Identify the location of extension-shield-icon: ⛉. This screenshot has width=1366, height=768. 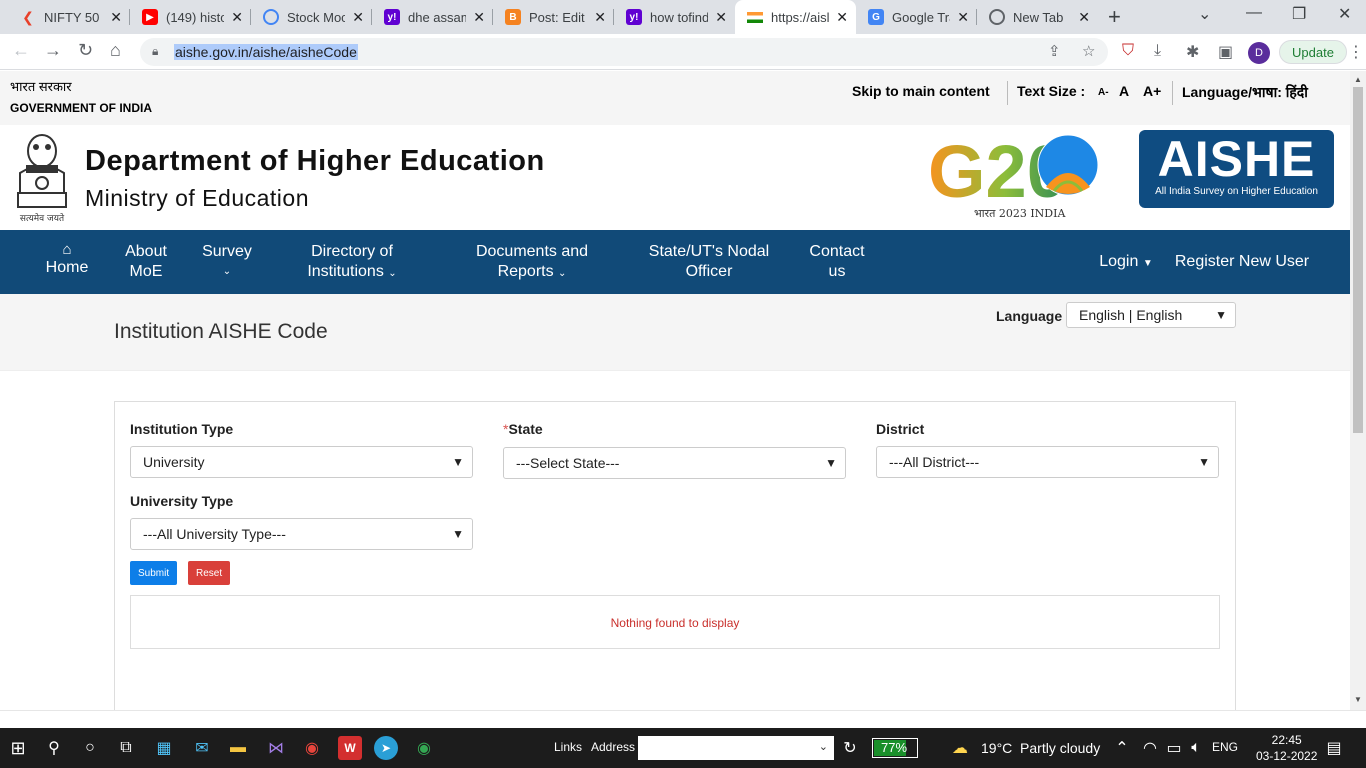
(1128, 51).